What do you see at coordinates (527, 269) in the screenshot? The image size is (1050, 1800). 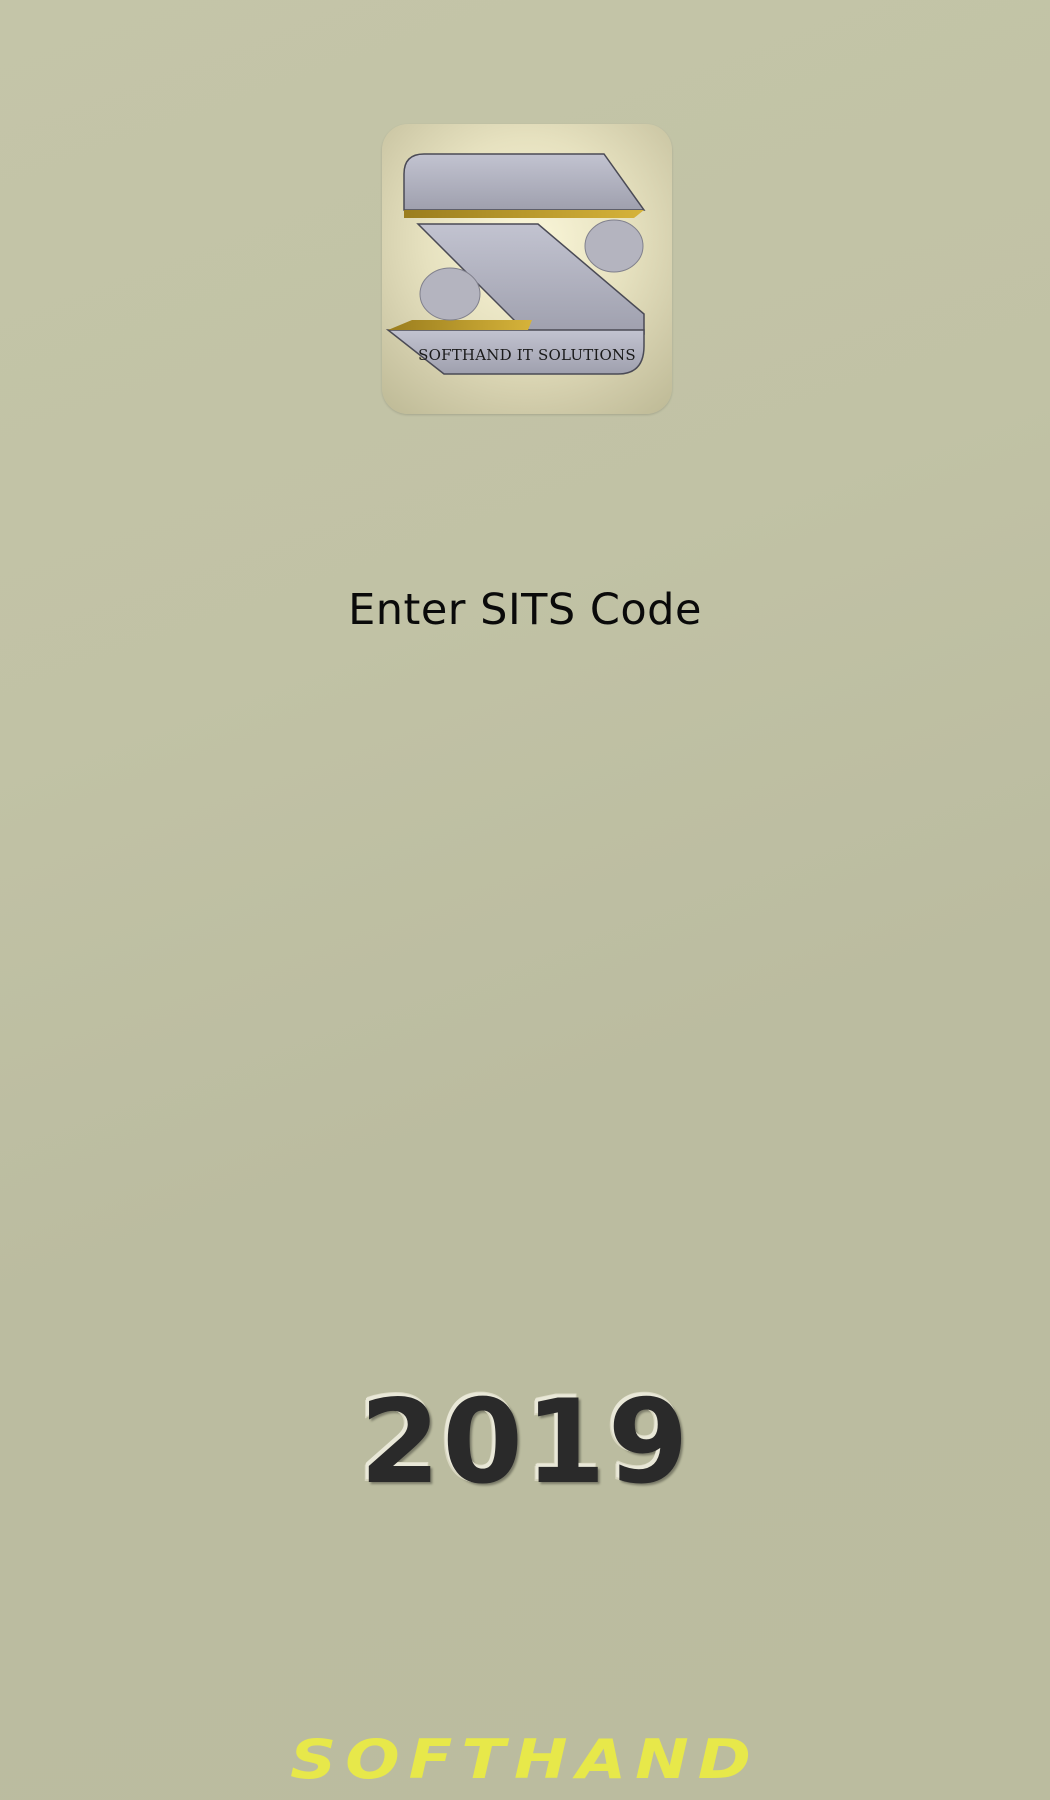 I see `app-logo-icon: SOFTHAND IT SOLUTIONS` at bounding box center [527, 269].